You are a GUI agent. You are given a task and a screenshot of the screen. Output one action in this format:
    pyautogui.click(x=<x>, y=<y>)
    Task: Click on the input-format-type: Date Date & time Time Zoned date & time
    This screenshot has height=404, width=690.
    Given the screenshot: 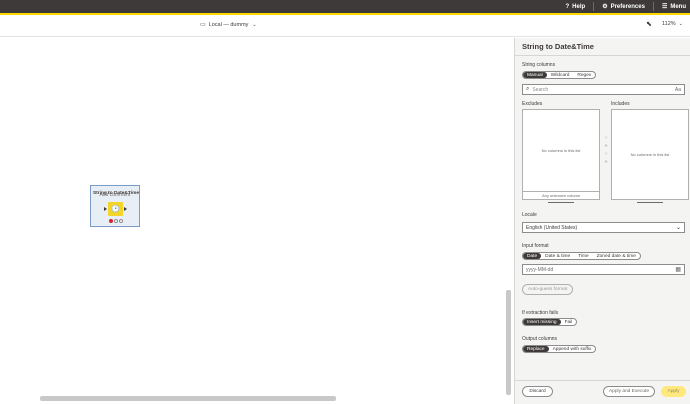 What is the action you would take?
    pyautogui.click(x=581, y=256)
    